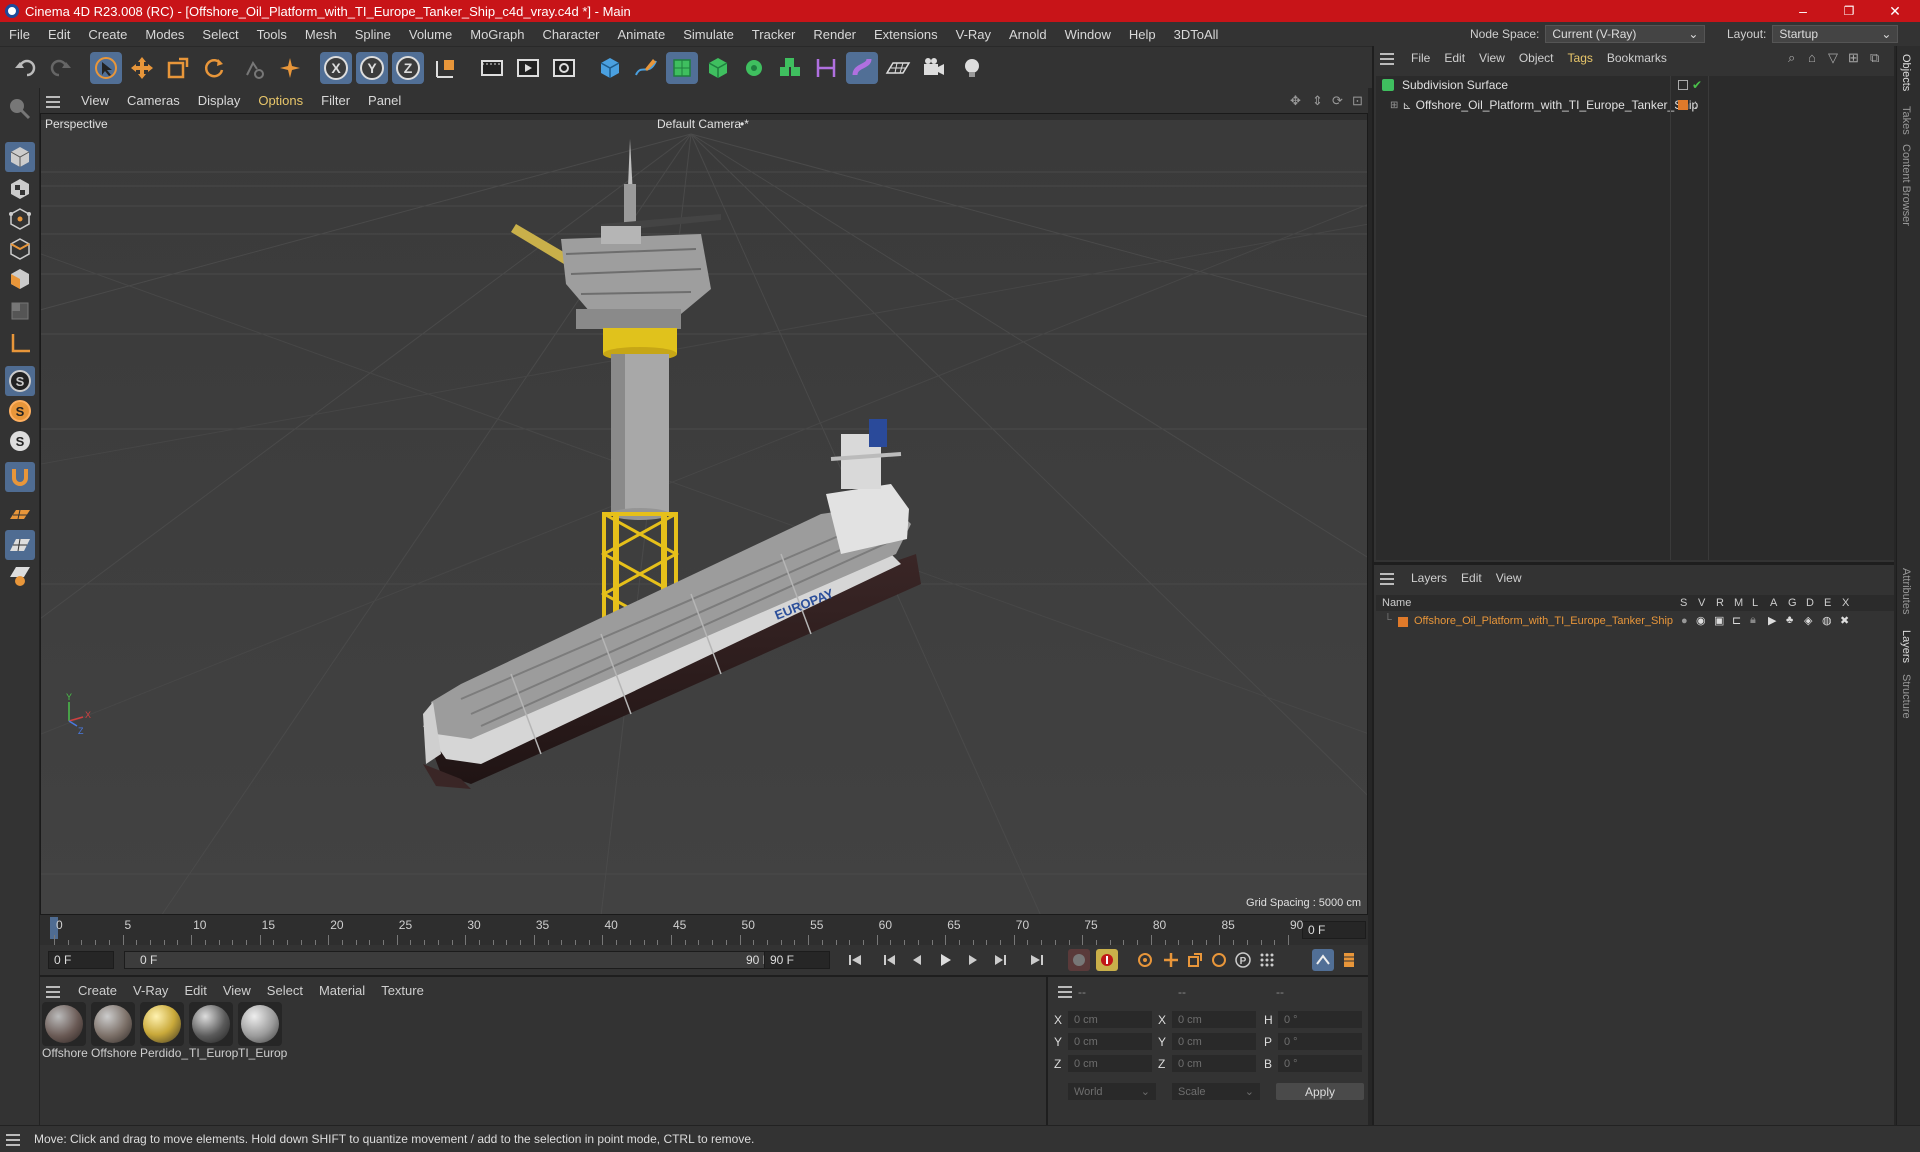 The height and width of the screenshot is (1152, 1920). I want to click on filter-icon: ▽, so click(1833, 58).